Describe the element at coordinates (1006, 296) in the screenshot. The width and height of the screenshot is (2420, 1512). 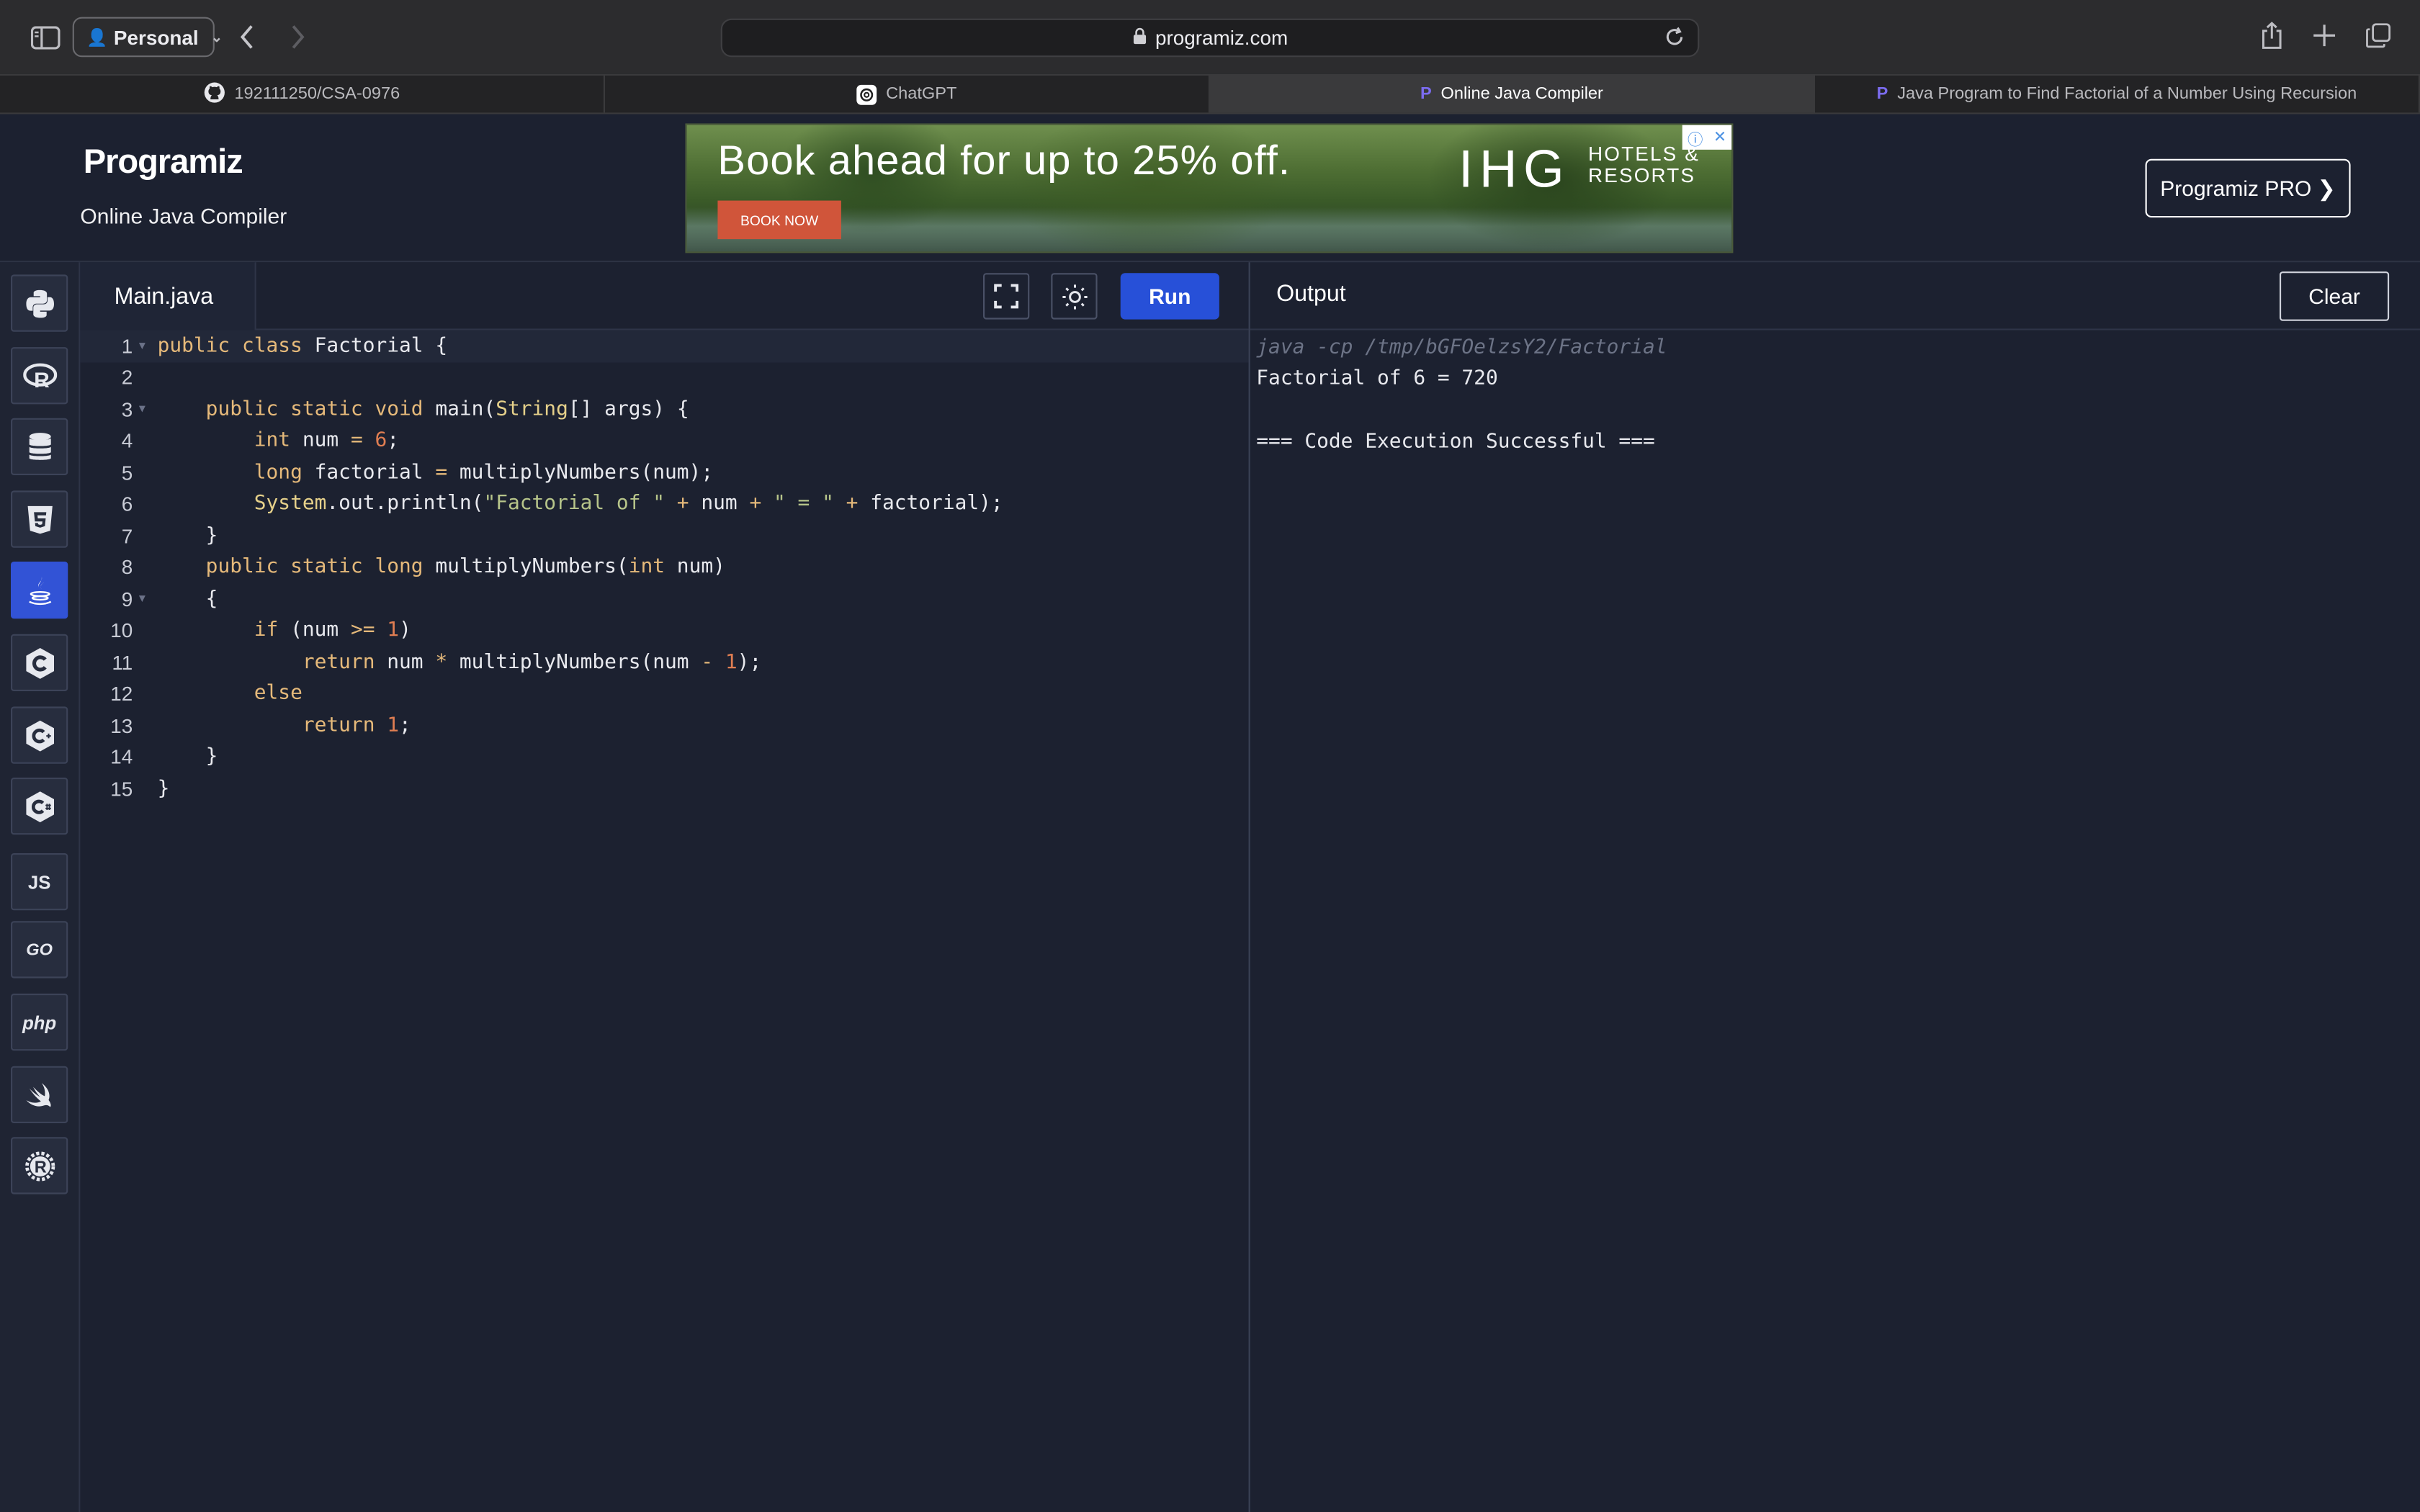
I see `fullscreen-icon` at that location.